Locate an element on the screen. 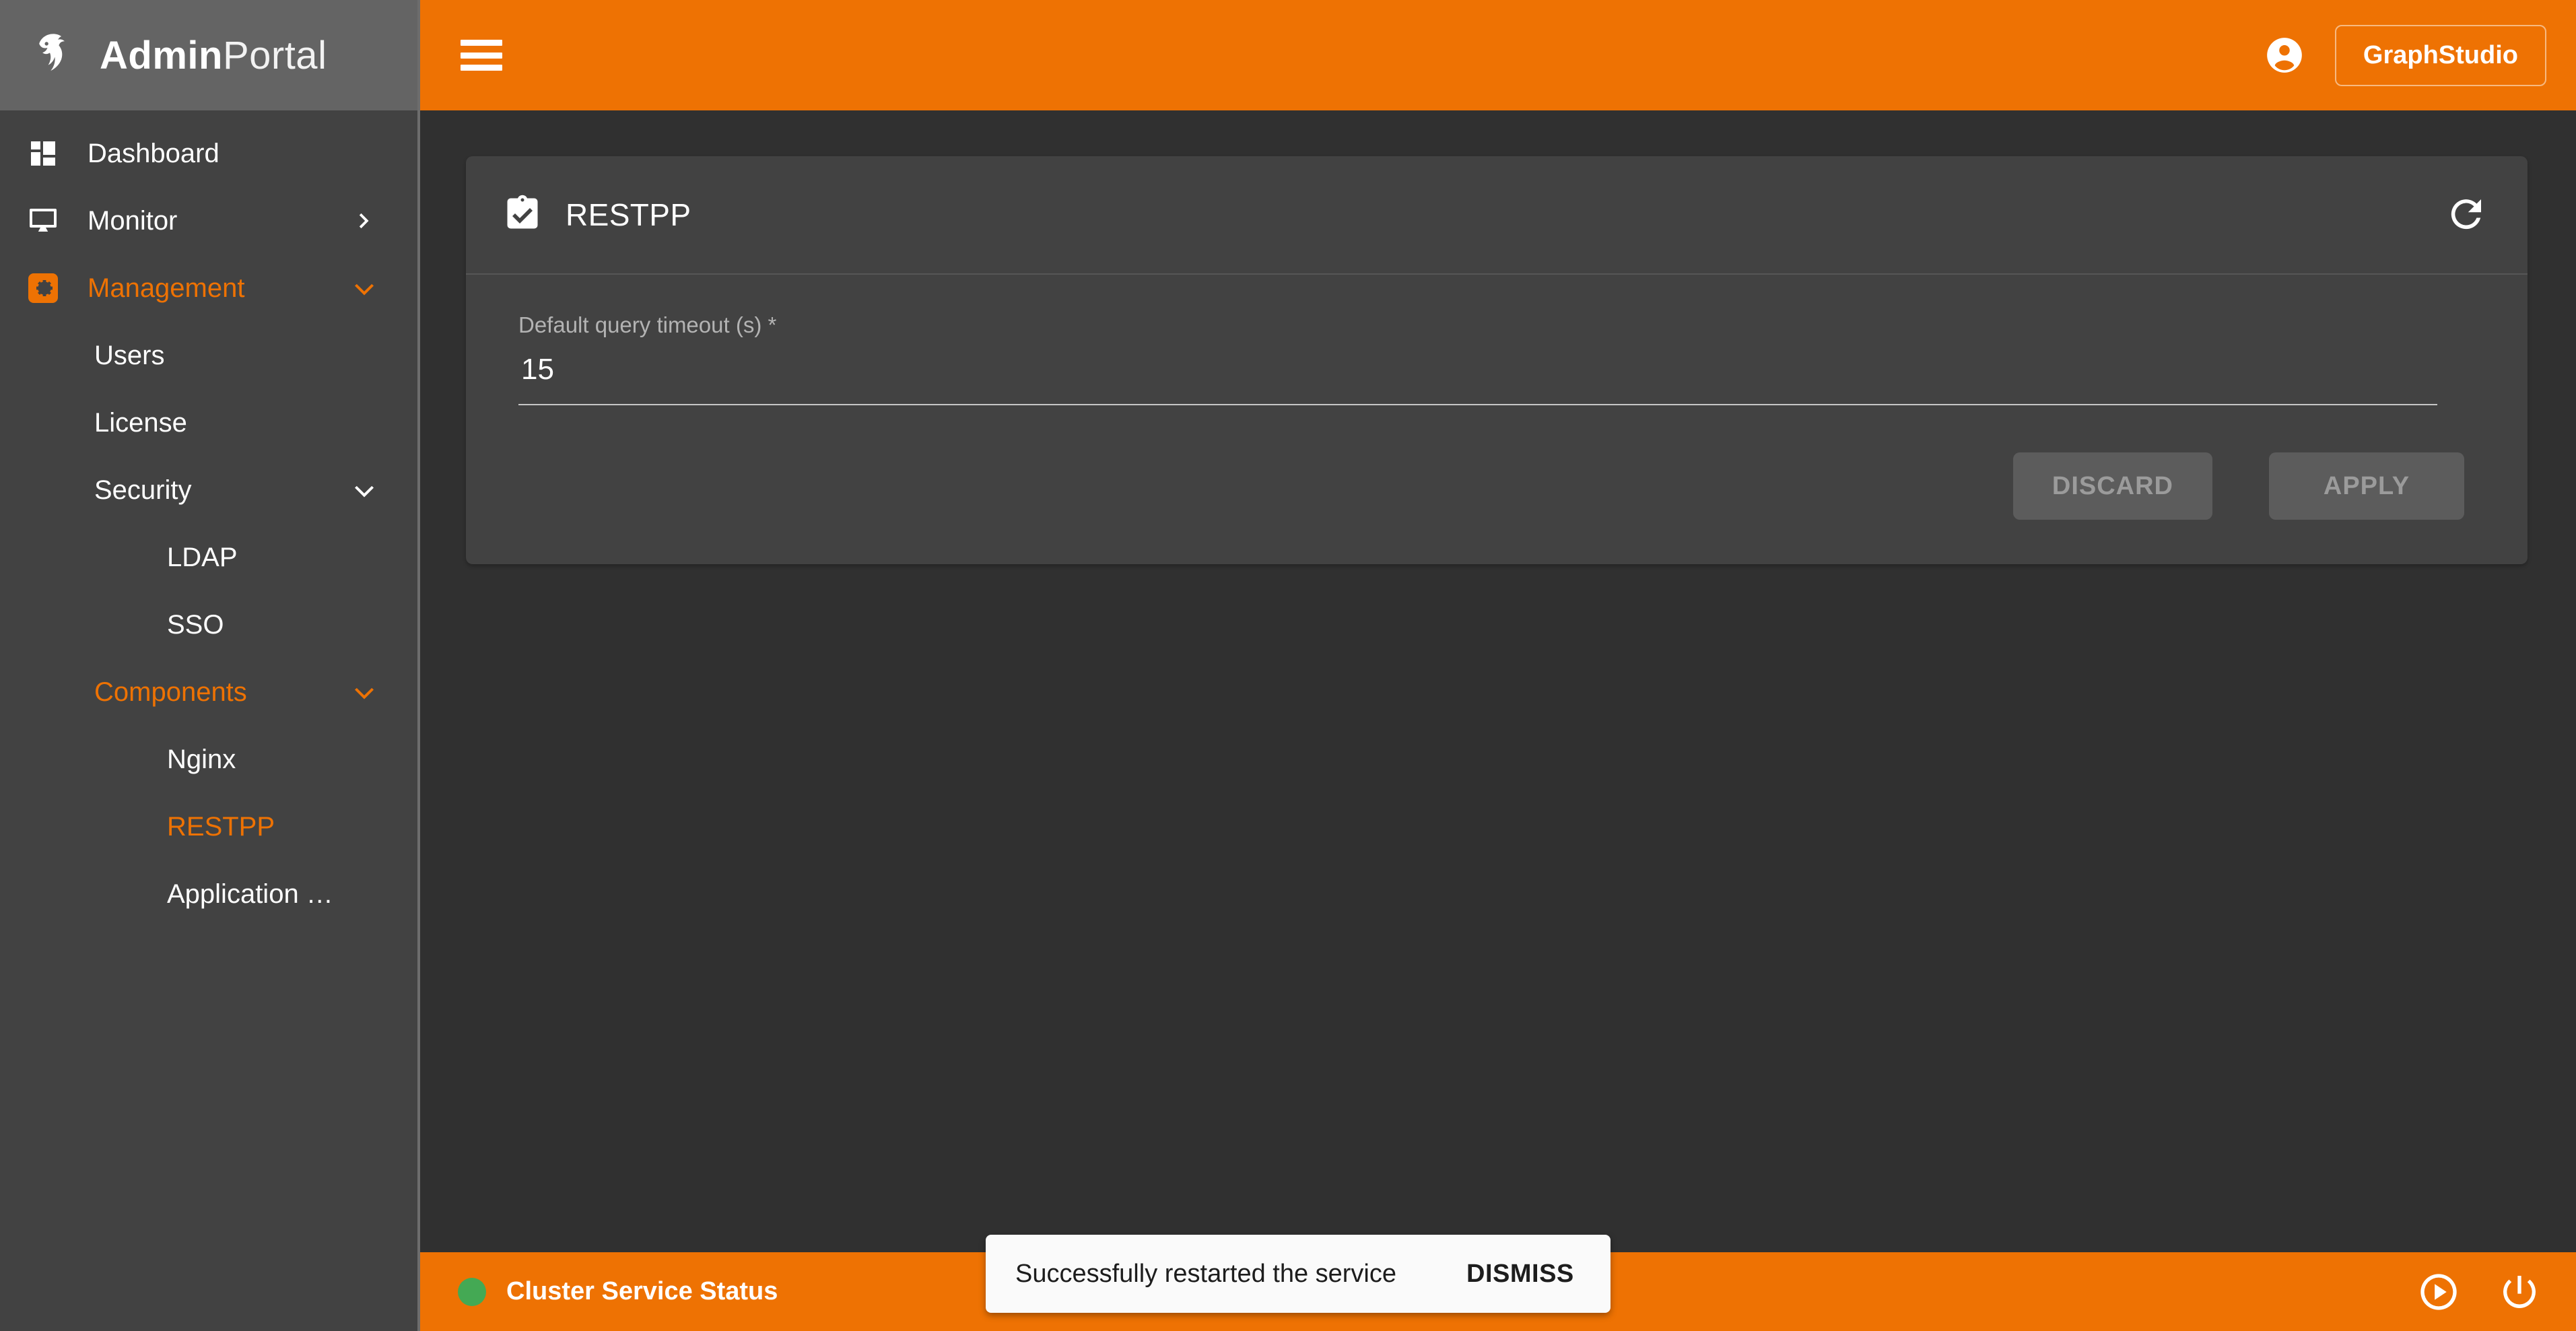 The height and width of the screenshot is (1331, 2576). sidebar-item-label: Users is located at coordinates (129, 355).